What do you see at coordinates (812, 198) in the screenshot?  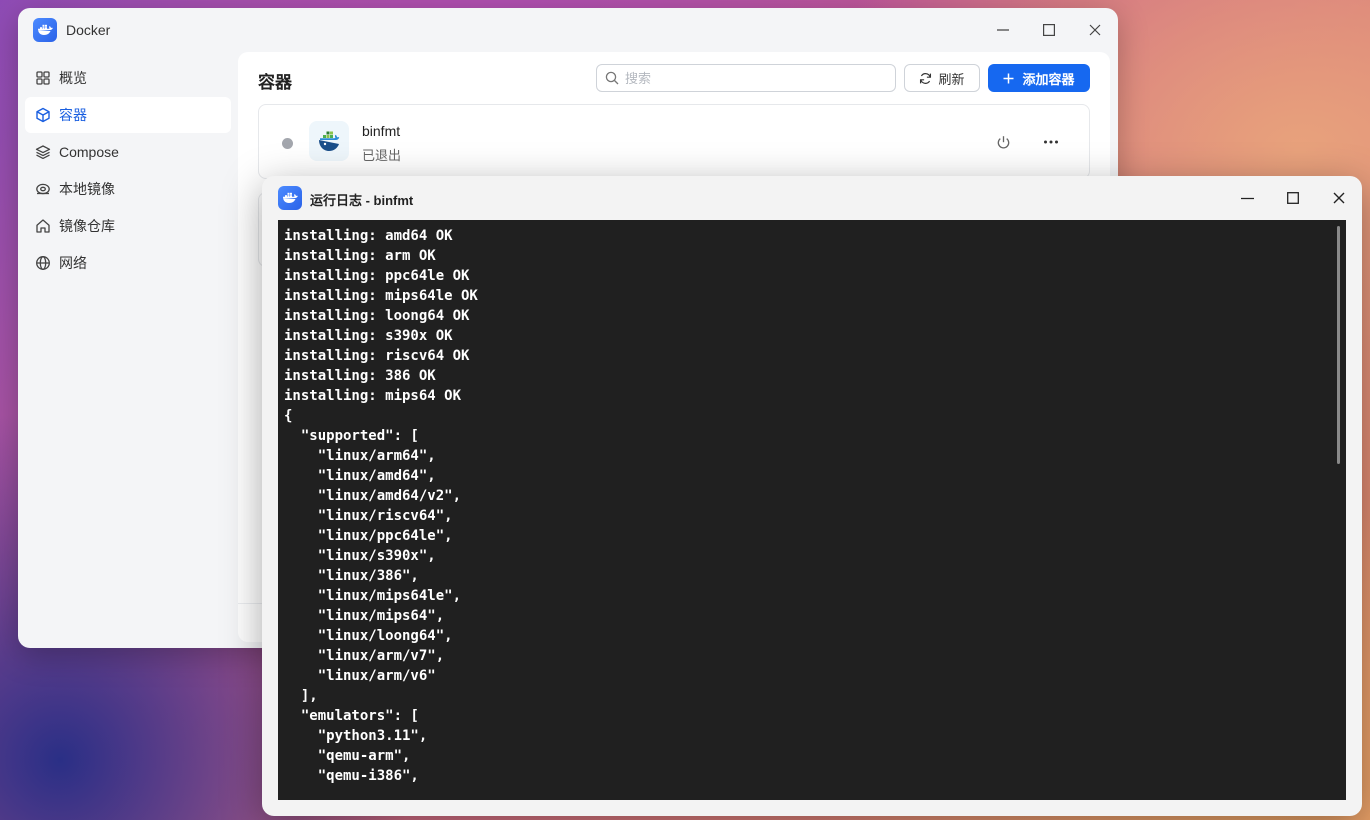 I see `log-title-bar: 运行日志 - binfmt` at bounding box center [812, 198].